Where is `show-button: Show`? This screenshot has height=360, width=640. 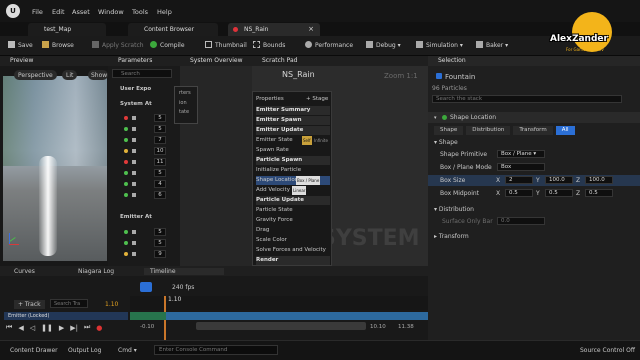 show-button: Show is located at coordinates (98, 75).